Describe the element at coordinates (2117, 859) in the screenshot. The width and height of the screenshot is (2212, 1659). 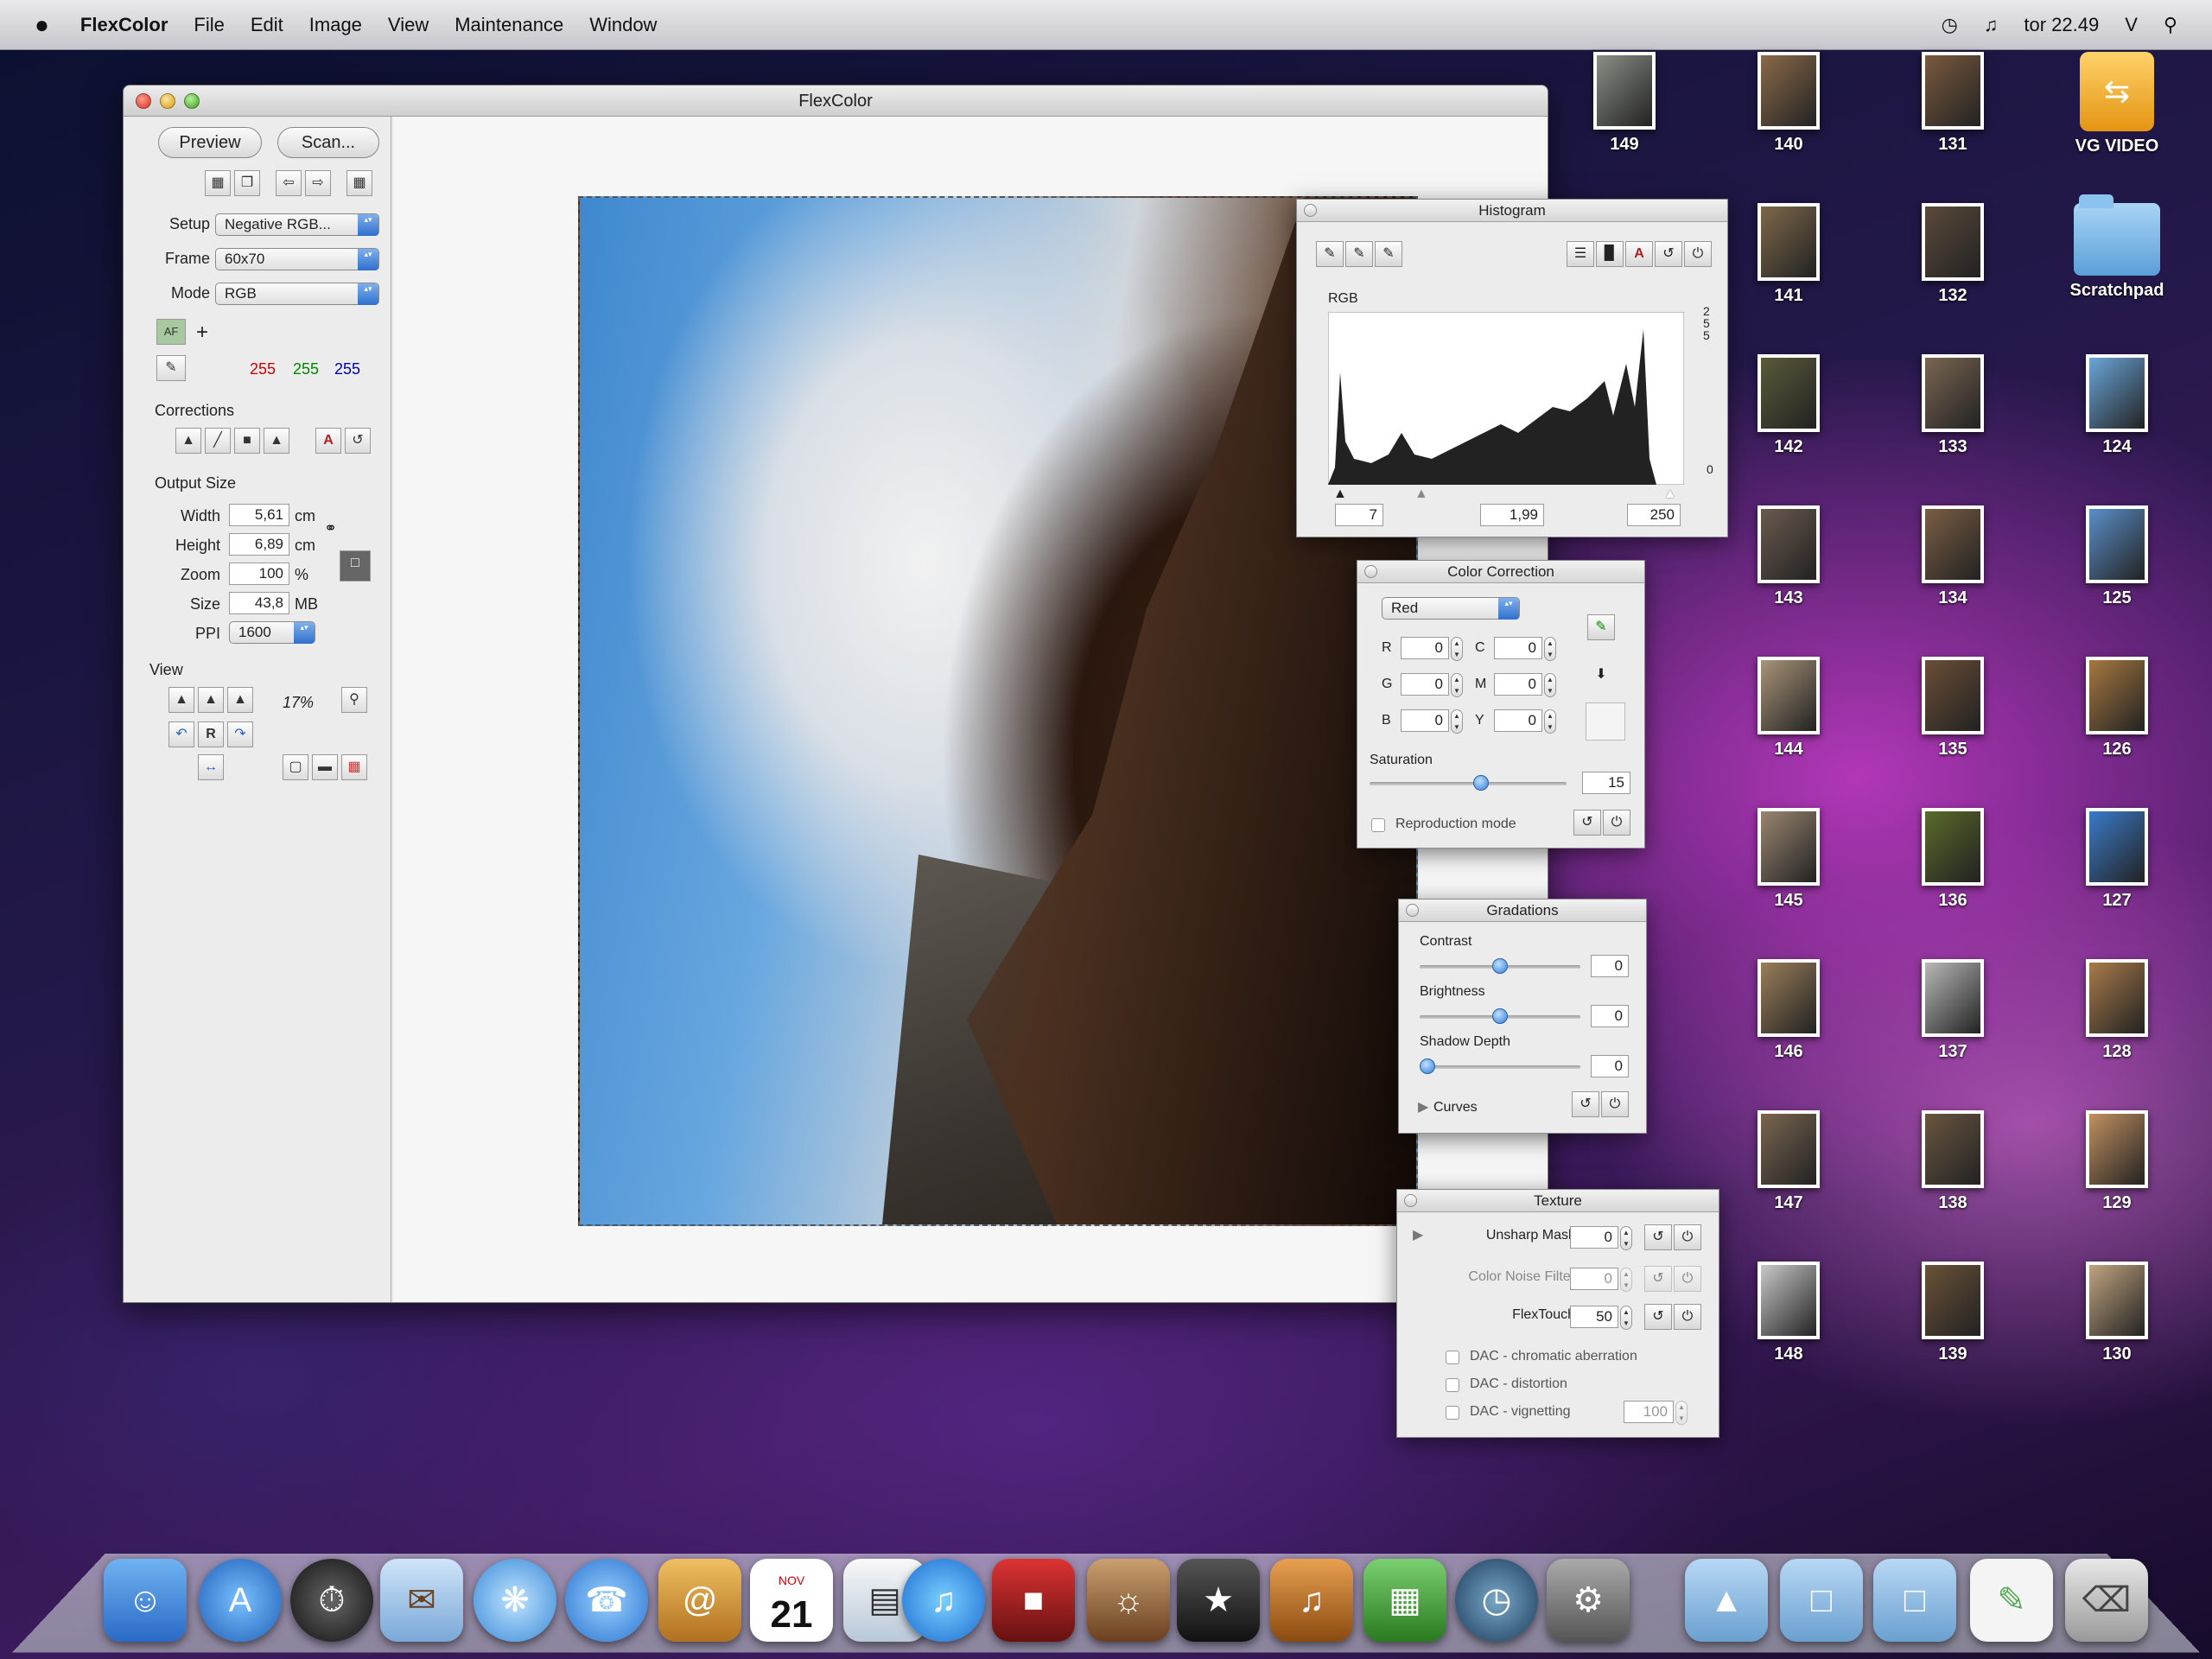
I see `desktop-icon-127: 127` at that location.